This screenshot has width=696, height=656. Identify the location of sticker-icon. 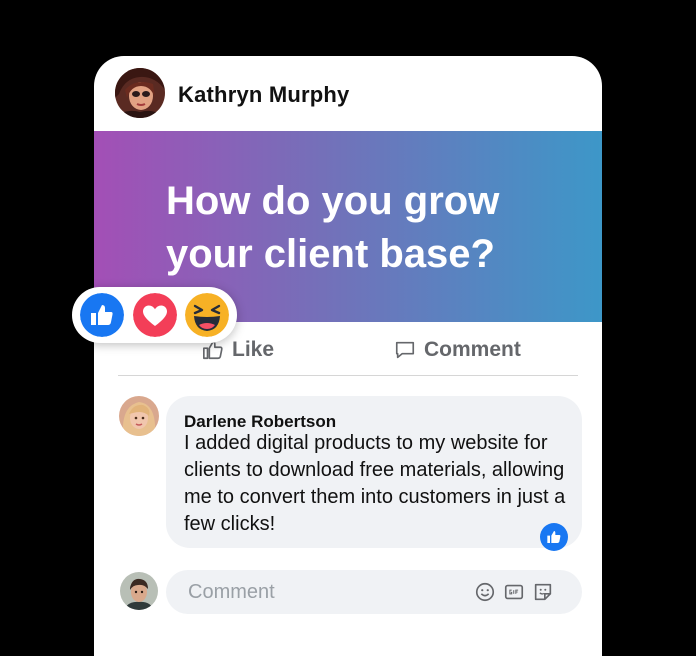
(543, 592).